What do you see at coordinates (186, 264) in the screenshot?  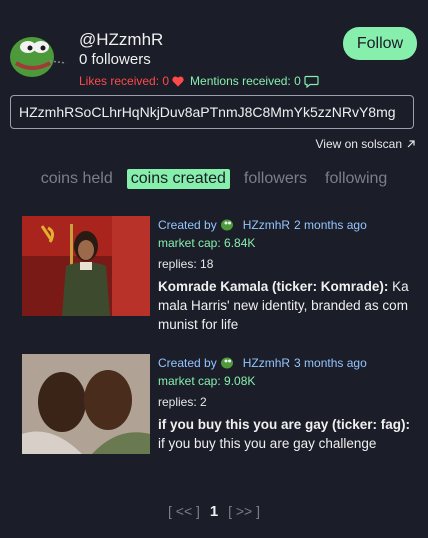 I see `replies-count: replies: 18` at bounding box center [186, 264].